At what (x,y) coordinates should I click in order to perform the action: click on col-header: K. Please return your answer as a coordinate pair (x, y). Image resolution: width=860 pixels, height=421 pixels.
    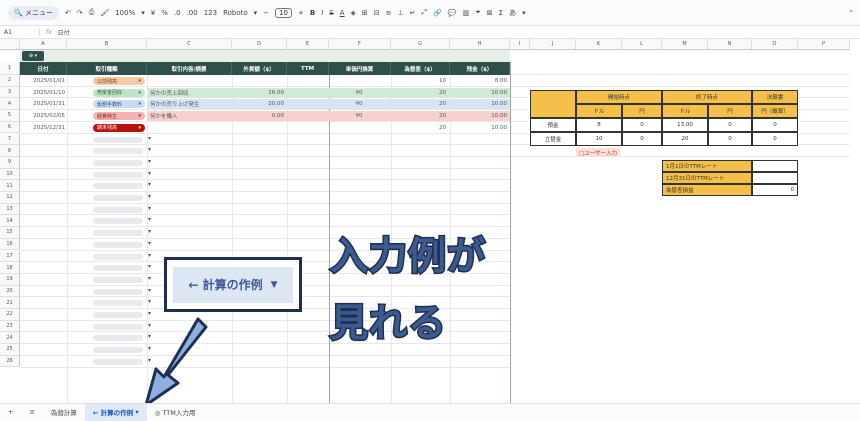
    Looking at the image, I should click on (599, 44).